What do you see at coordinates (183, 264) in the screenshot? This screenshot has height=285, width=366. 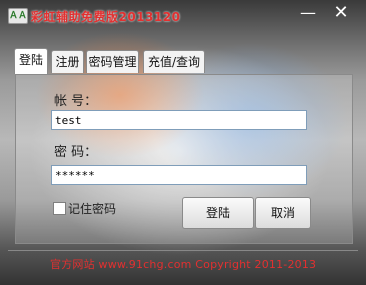 I see `footer-text: 官方网站 www.91chg.com Copyright 2011-2013` at bounding box center [183, 264].